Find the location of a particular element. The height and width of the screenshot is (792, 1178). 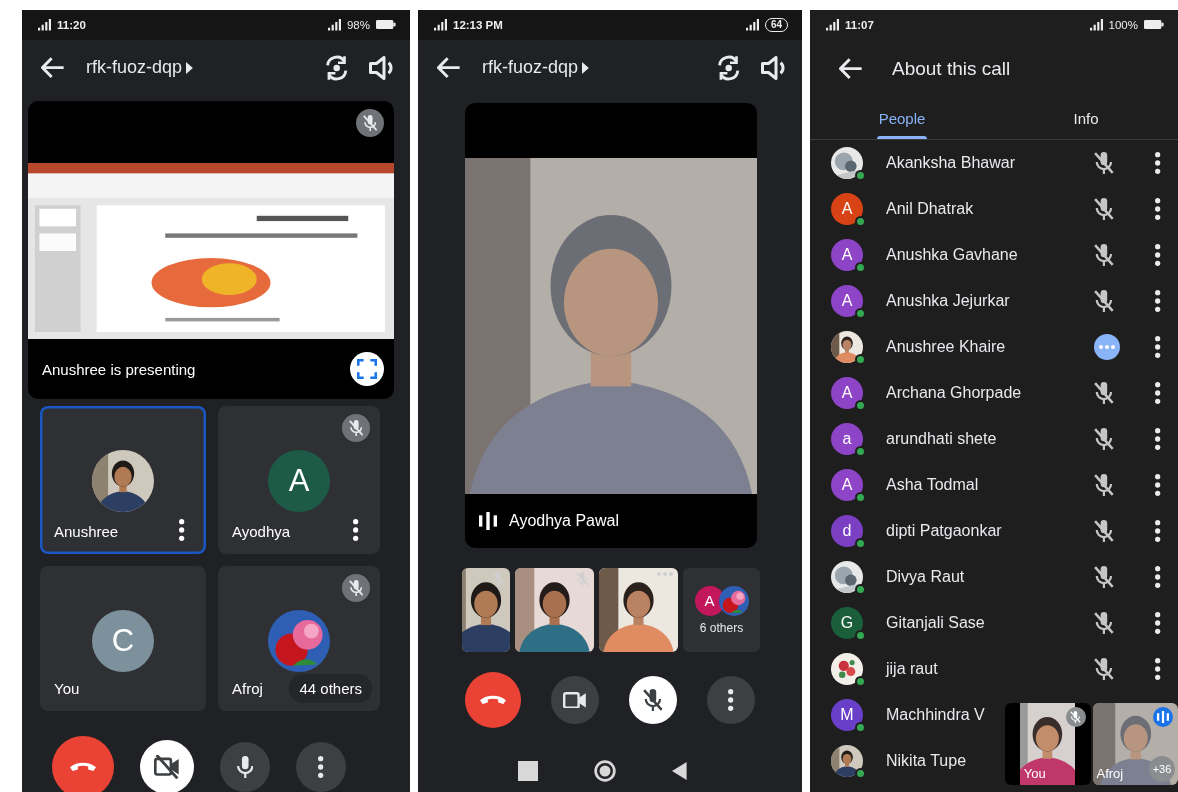

presenter-caption: Anushree is presenting is located at coordinates (119, 369).